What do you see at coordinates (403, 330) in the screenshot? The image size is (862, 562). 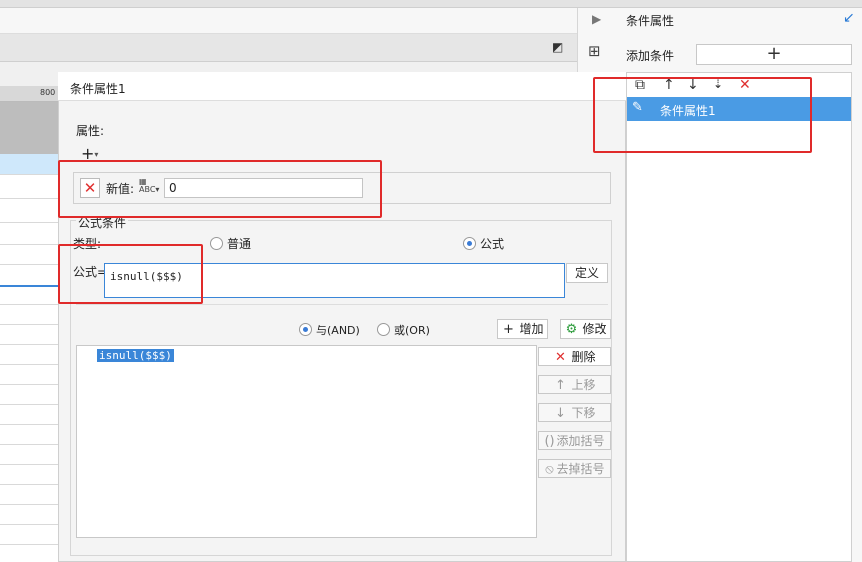 I see `logic-or-radio: 或(OR)` at bounding box center [403, 330].